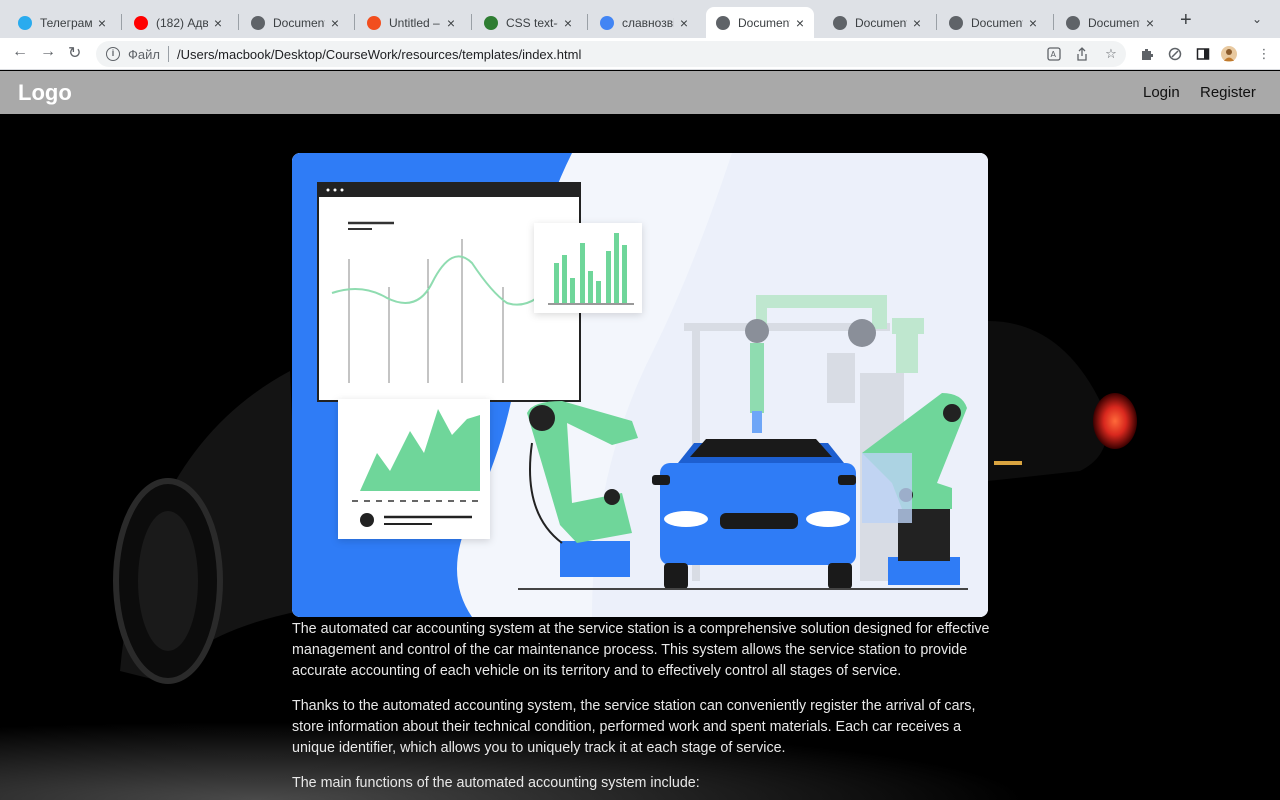  What do you see at coordinates (113, 54) in the screenshot?
I see `info-icon: i` at bounding box center [113, 54].